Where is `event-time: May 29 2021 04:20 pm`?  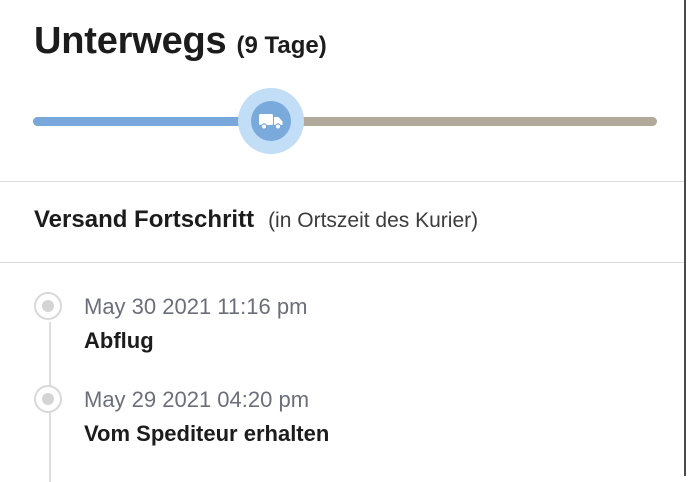 event-time: May 29 2021 04:20 pm is located at coordinates (197, 399).